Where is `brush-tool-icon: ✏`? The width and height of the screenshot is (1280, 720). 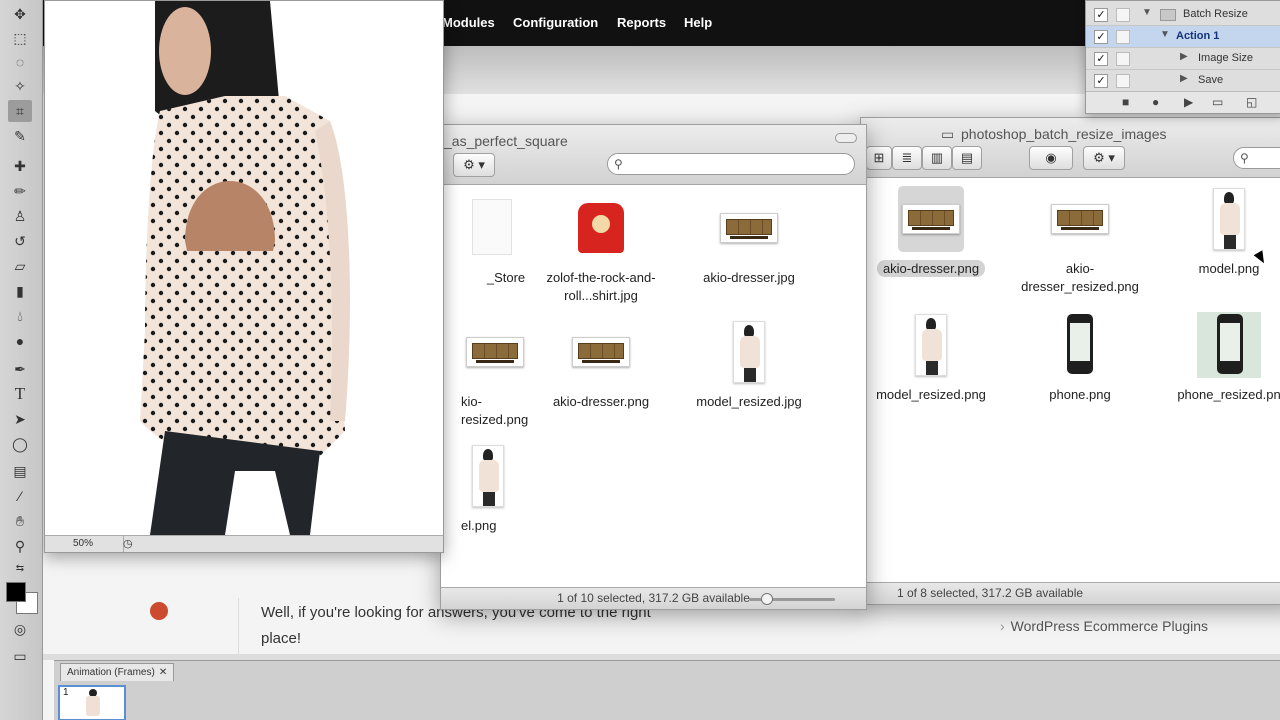
brush-tool-icon: ✏ is located at coordinates (20, 191).